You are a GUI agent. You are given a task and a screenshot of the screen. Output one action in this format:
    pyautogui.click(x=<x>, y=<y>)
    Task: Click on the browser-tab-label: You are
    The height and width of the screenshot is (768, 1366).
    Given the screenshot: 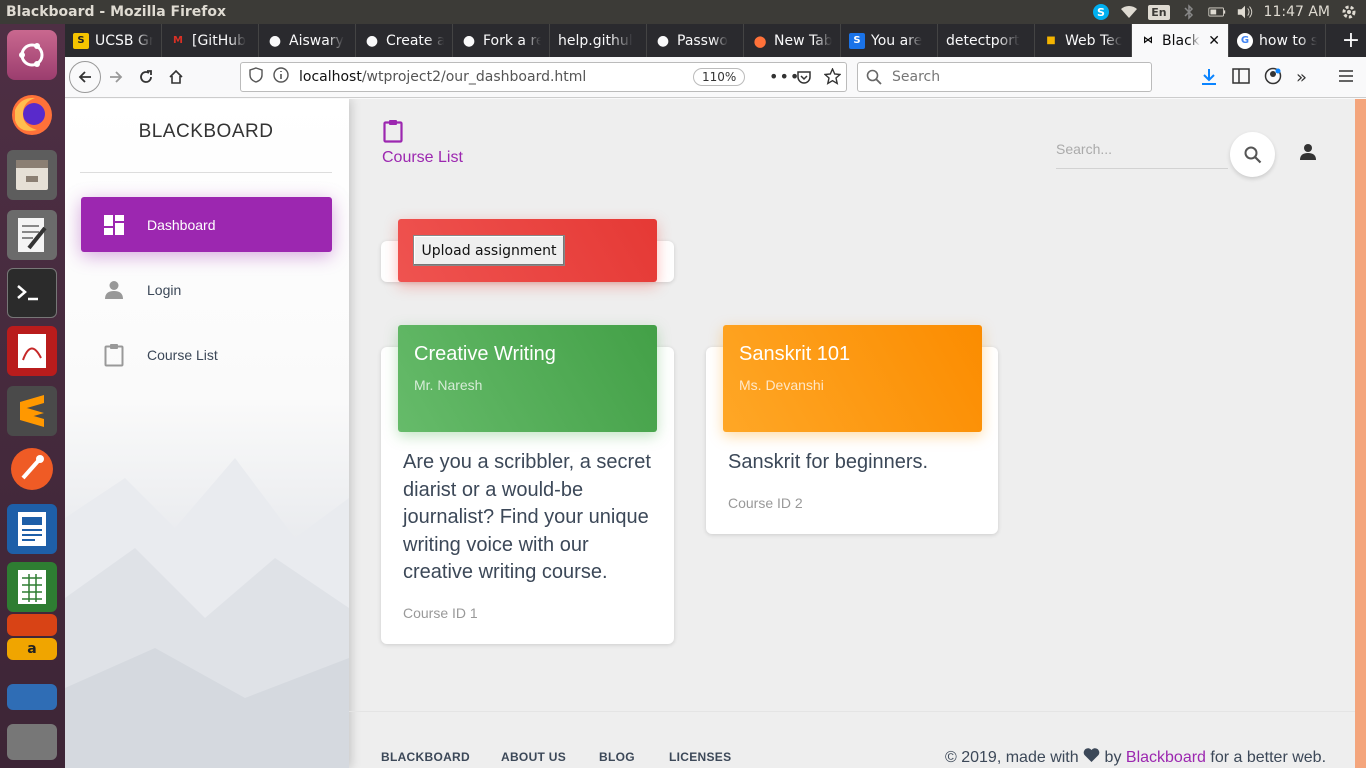 What is the action you would take?
    pyautogui.click(x=897, y=40)
    